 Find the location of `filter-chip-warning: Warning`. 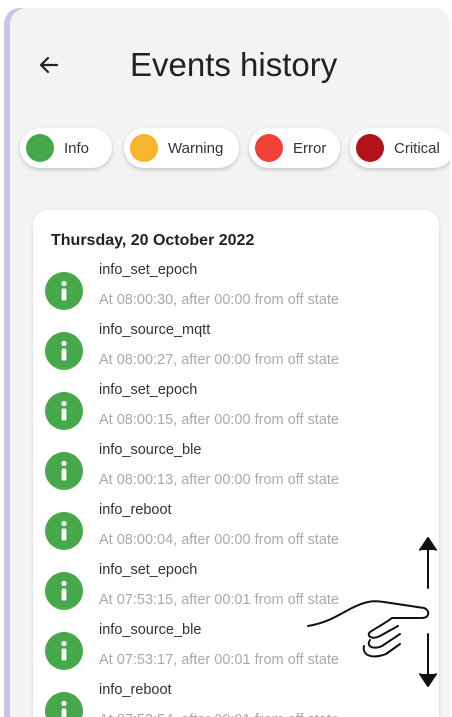

filter-chip-warning: Warning is located at coordinates (181, 148).